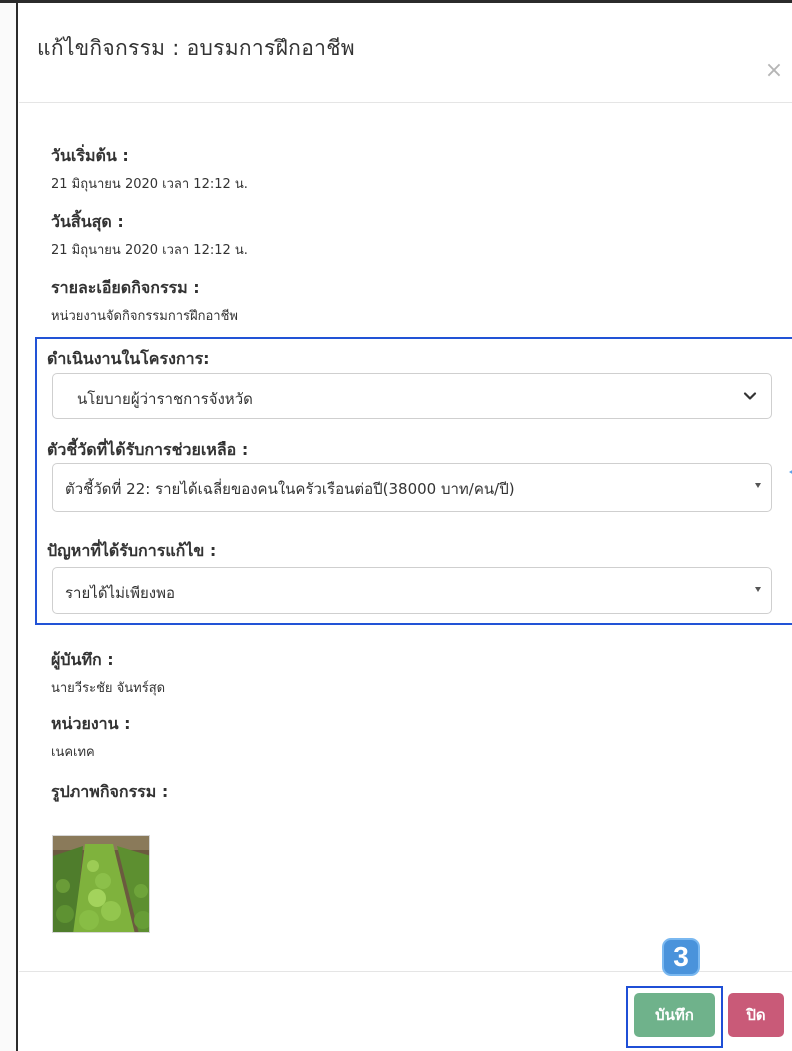  Describe the element at coordinates (756, 1015) in the screenshot. I see `close-button: ปิด` at that location.